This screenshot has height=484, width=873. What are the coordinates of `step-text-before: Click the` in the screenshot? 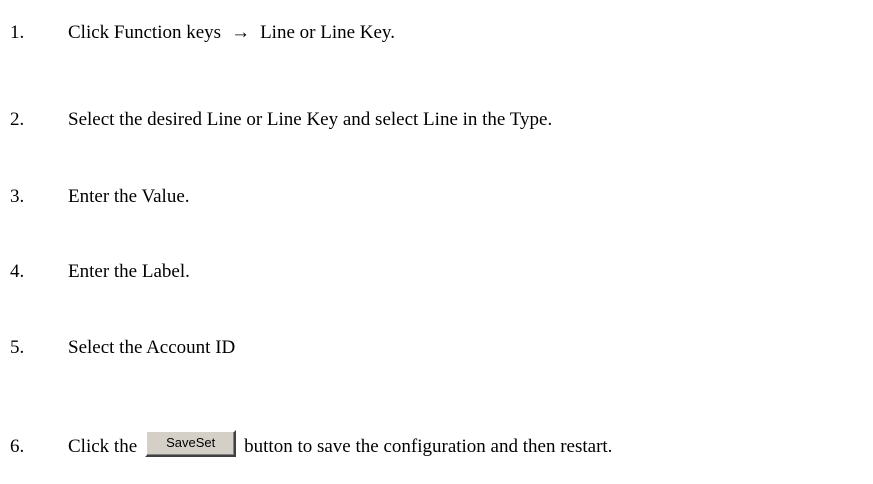 It's located at (103, 446).